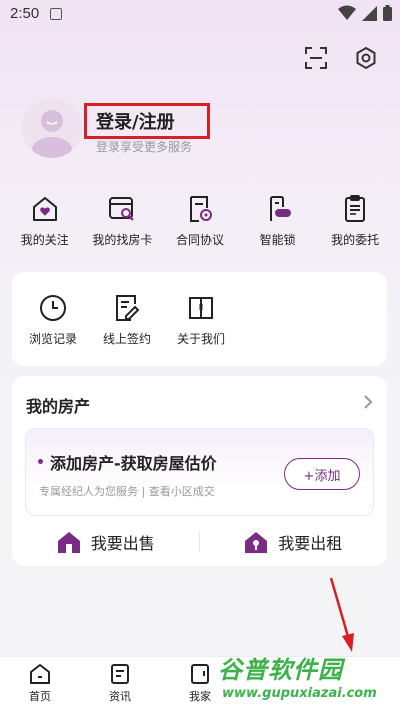 Image resolution: width=400 pixels, height=711 pixels. What do you see at coordinates (200, 209) in the screenshot?
I see `contract-icon` at bounding box center [200, 209].